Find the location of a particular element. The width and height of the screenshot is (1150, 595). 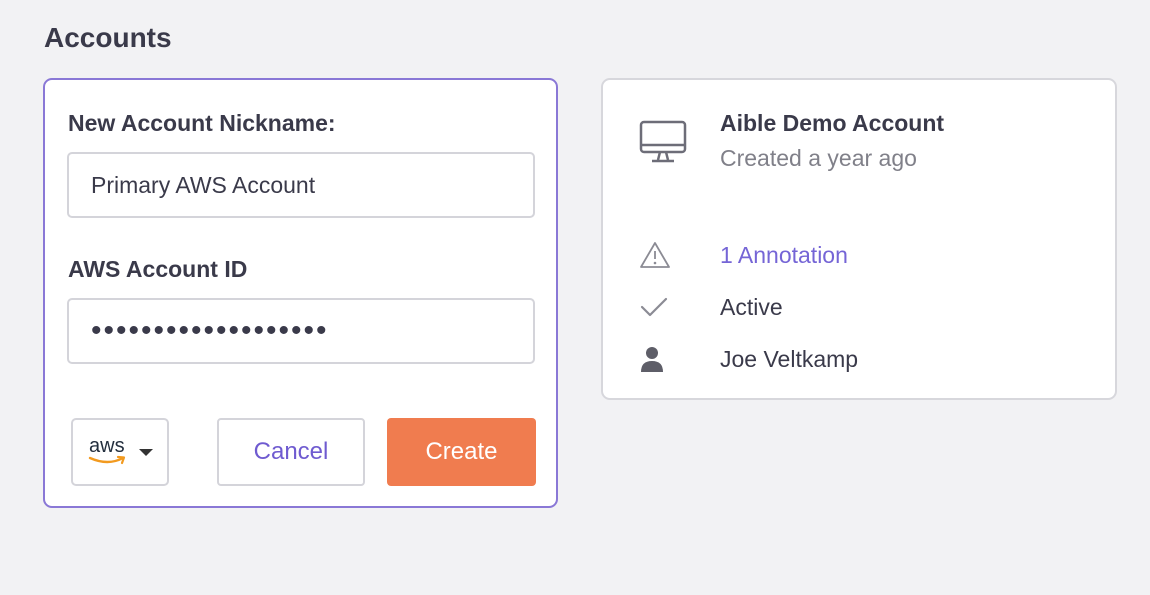

owner-row: Joe Veltkamp is located at coordinates (748, 359).